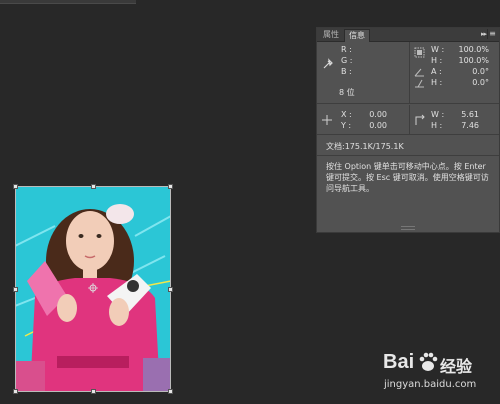 This screenshot has width=500, height=404. I want to click on skew-label: H :, so click(437, 82).